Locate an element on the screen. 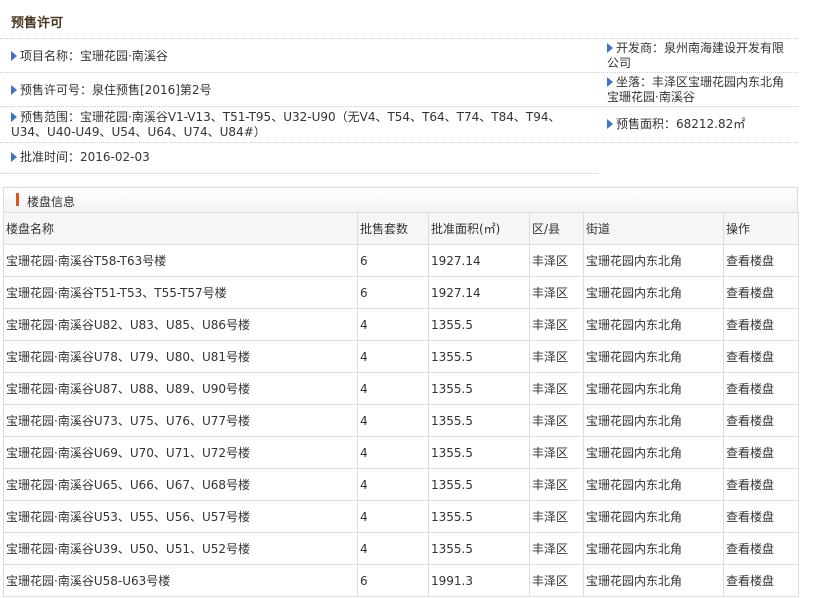 This screenshot has height=598, width=833. listing-section-header: 楼盘信息 is located at coordinates (400, 200).